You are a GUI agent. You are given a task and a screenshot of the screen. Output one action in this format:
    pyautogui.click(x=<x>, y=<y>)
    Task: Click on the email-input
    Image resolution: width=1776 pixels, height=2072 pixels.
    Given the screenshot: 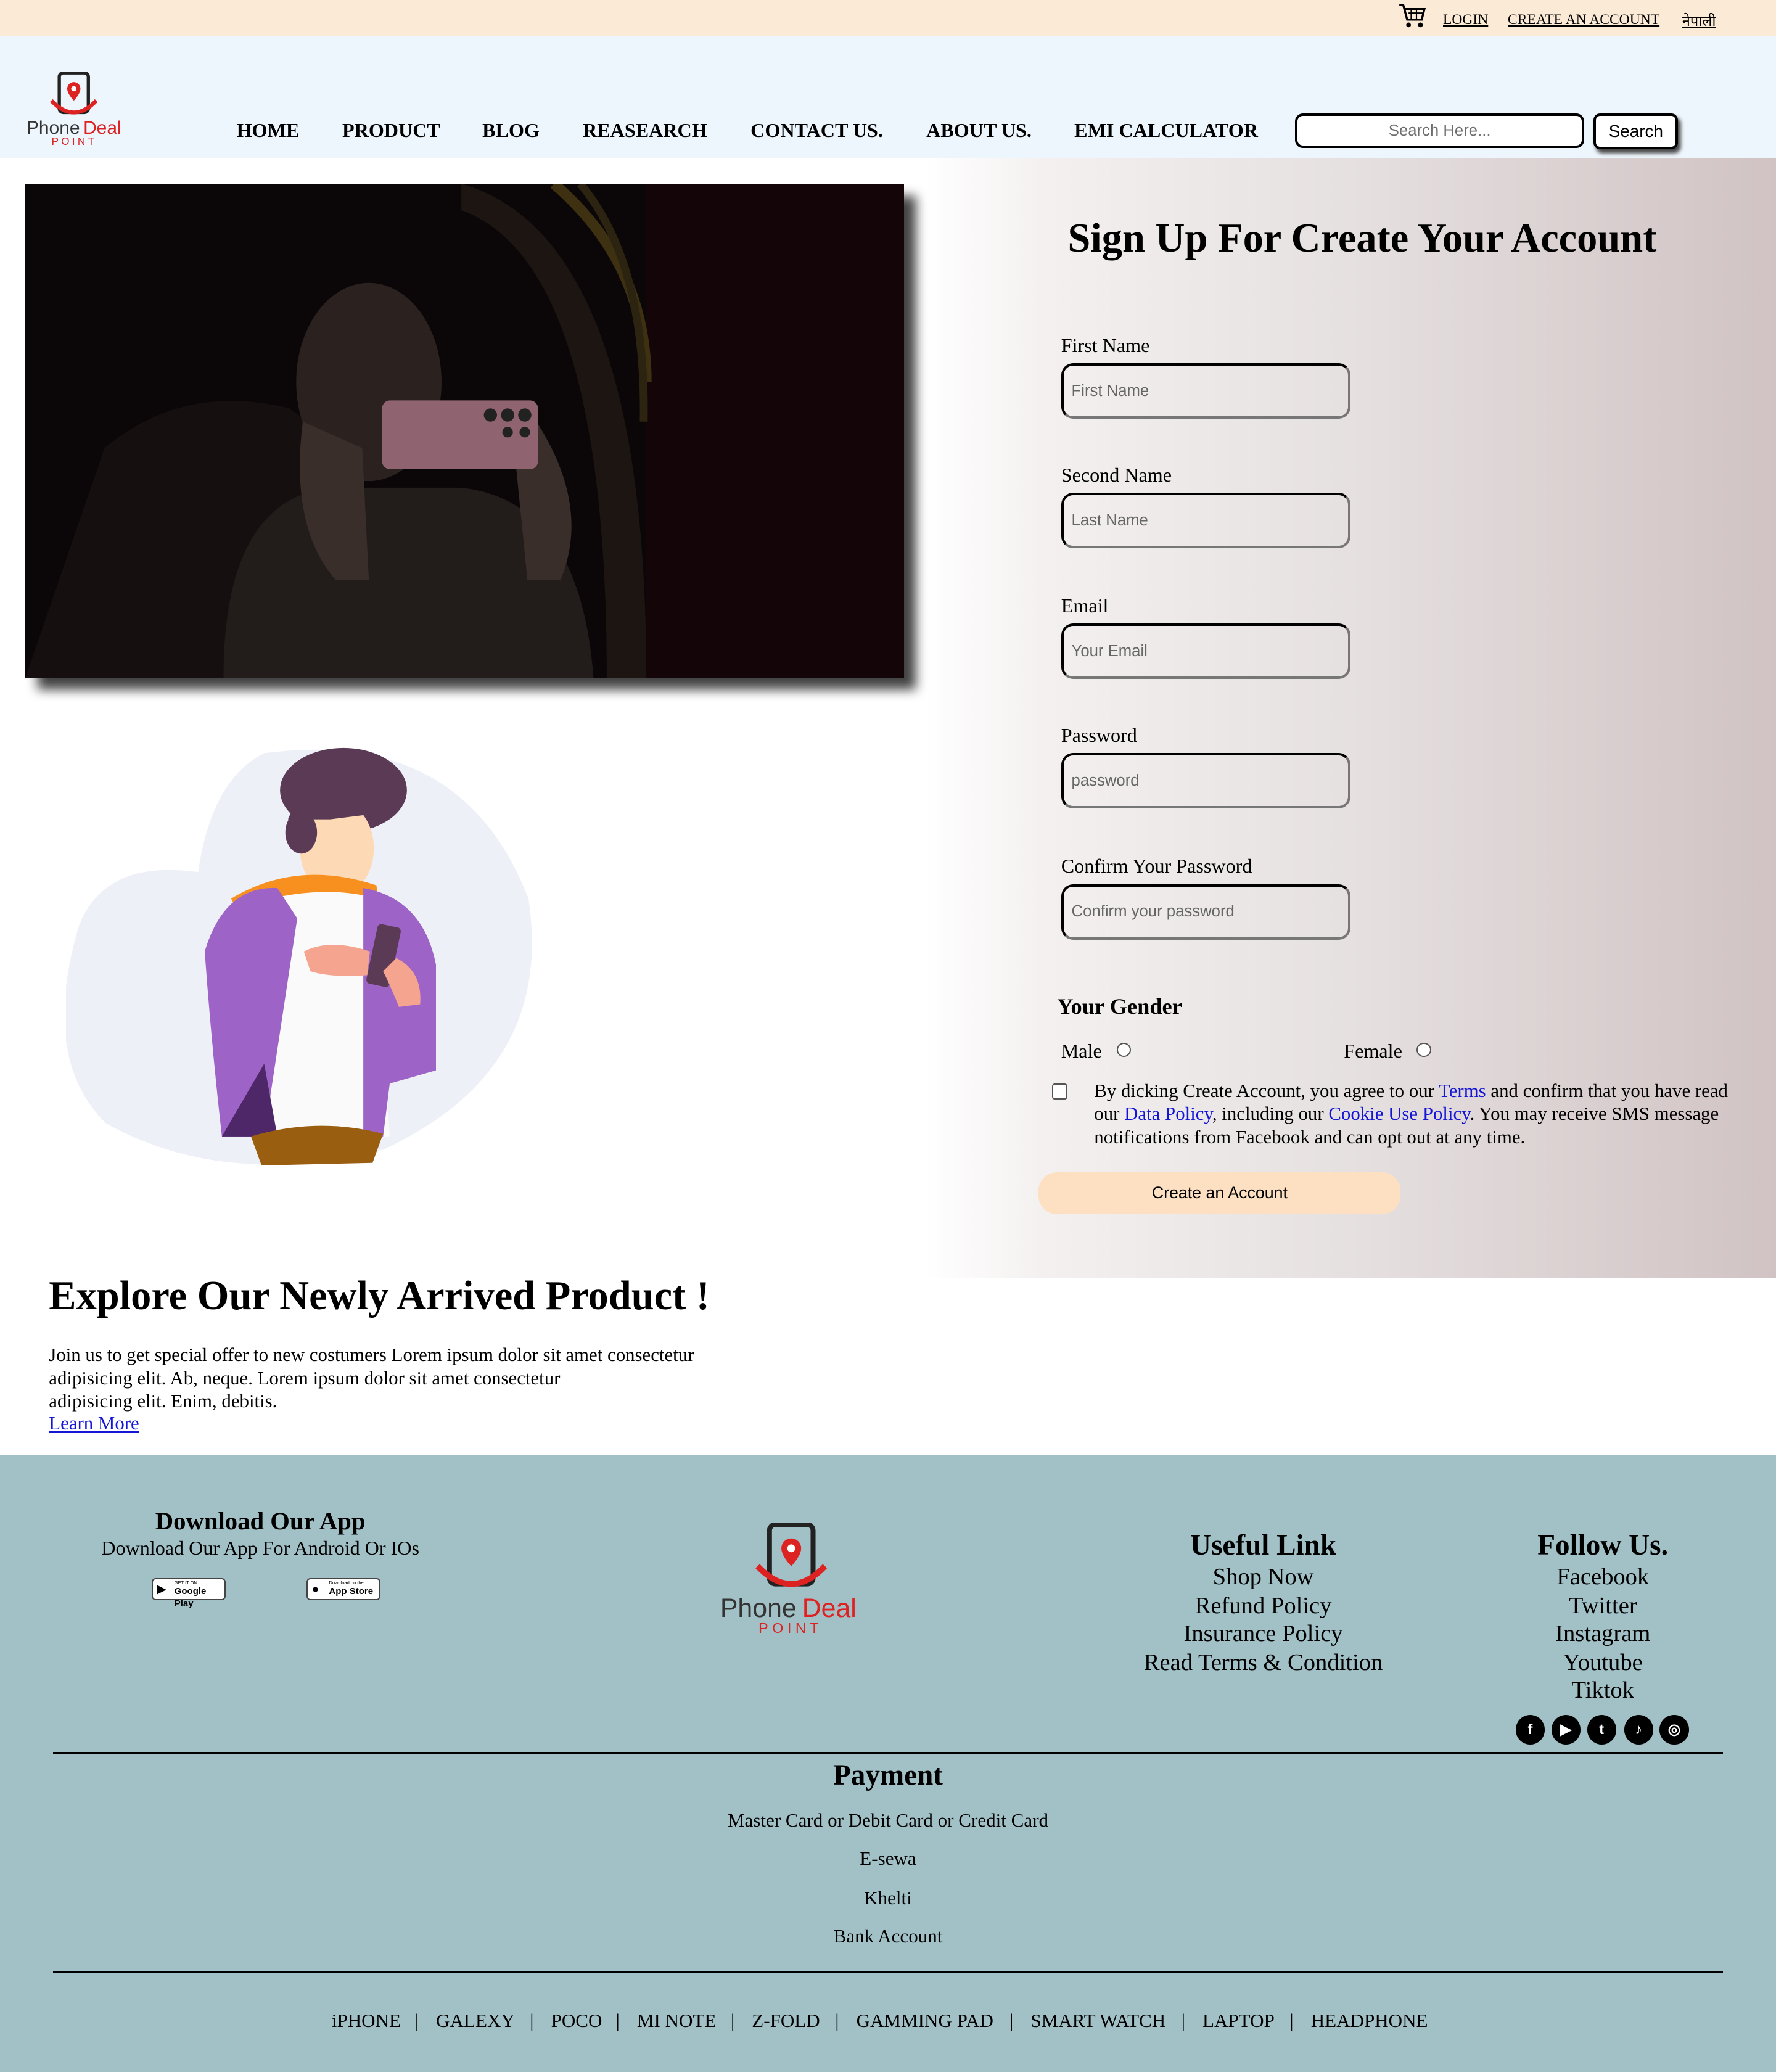 What is the action you would take?
    pyautogui.click(x=1206, y=651)
    